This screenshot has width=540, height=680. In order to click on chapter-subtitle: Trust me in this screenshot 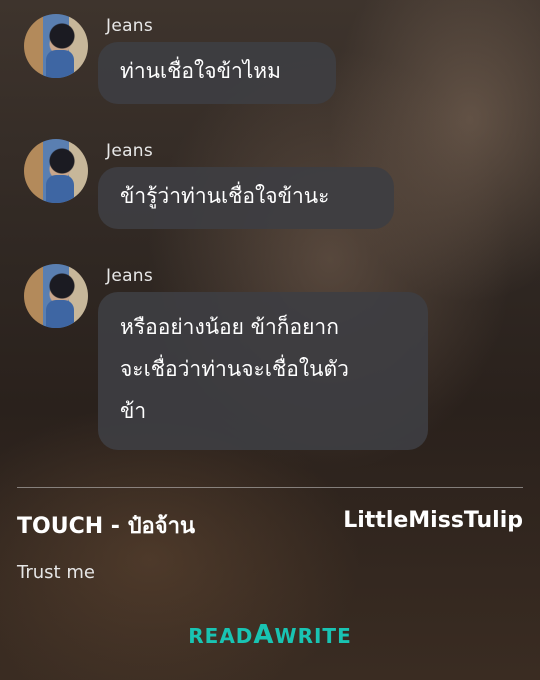, I will do `click(56, 572)`.